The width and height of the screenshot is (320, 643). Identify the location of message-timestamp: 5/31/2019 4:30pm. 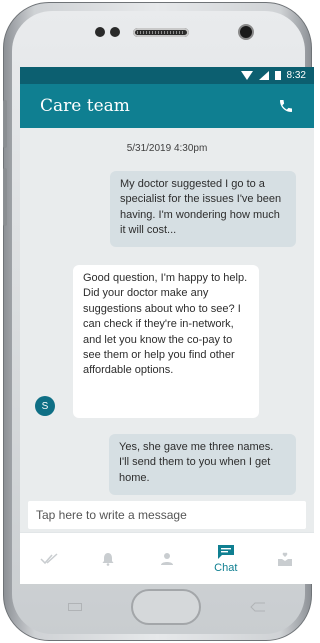
(167, 148).